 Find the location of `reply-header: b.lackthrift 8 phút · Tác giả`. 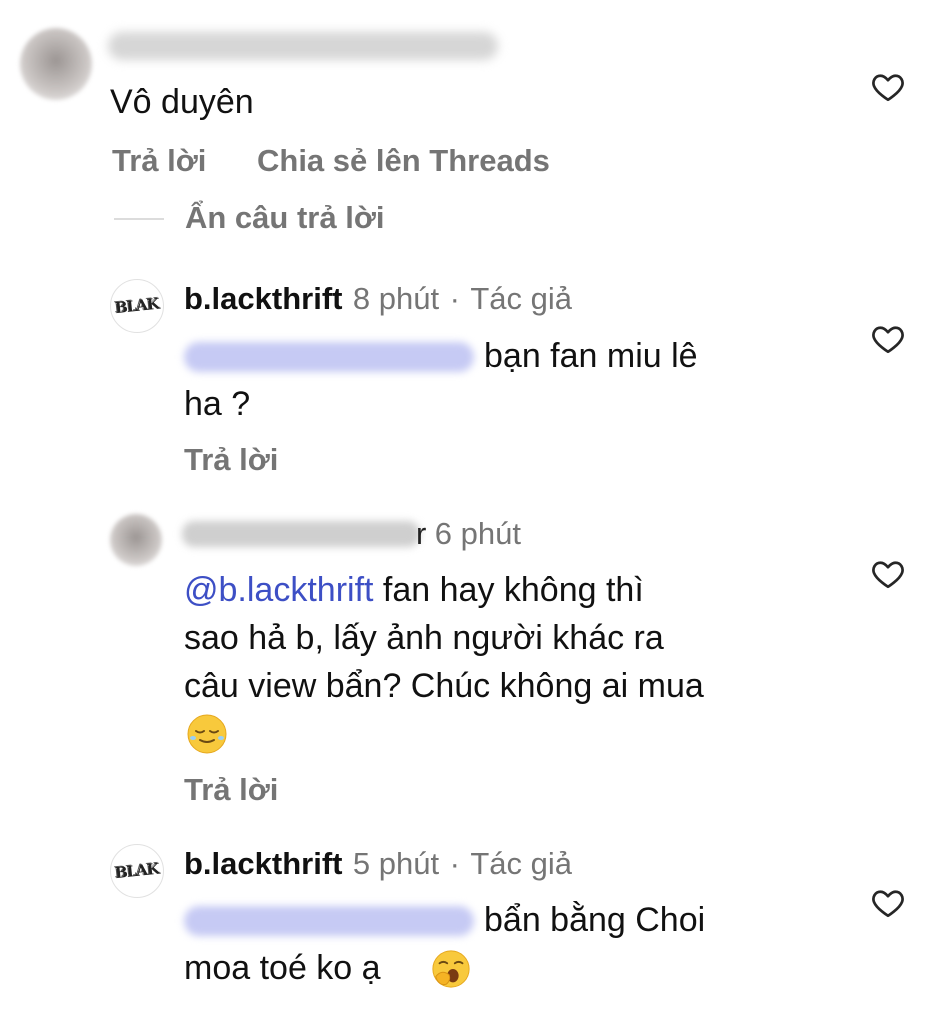

reply-header: b.lackthrift 8 phút · Tác giả is located at coordinates (378, 299).